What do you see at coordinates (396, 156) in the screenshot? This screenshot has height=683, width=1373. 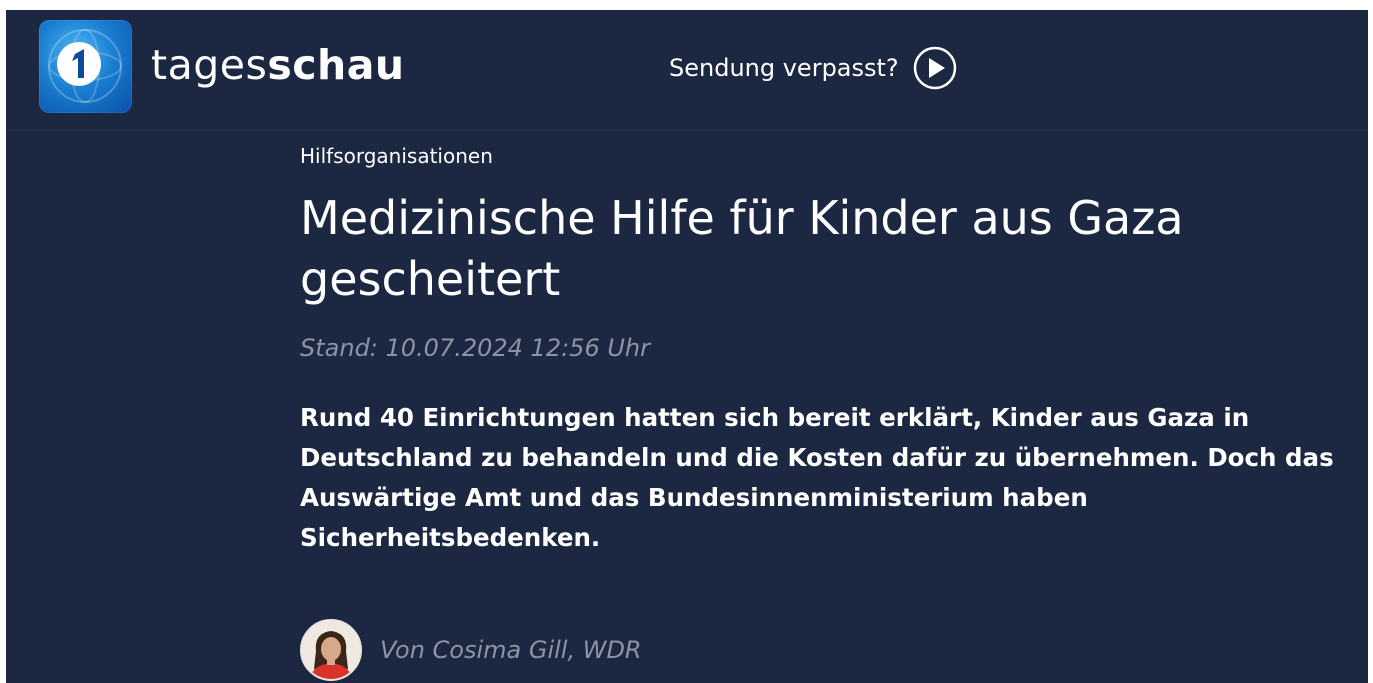 I see `article-kicker: Hilfsorganisationen` at bounding box center [396, 156].